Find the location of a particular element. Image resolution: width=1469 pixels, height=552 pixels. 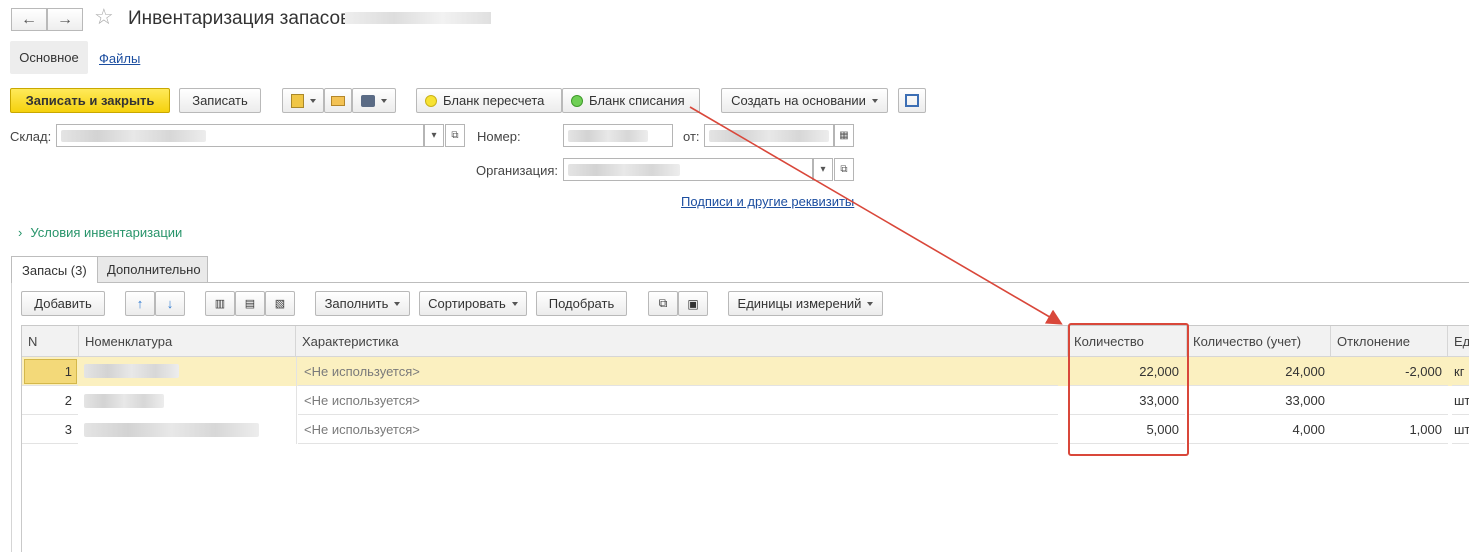

tab-inventory-label: Запасы (3) is located at coordinates (54, 270).